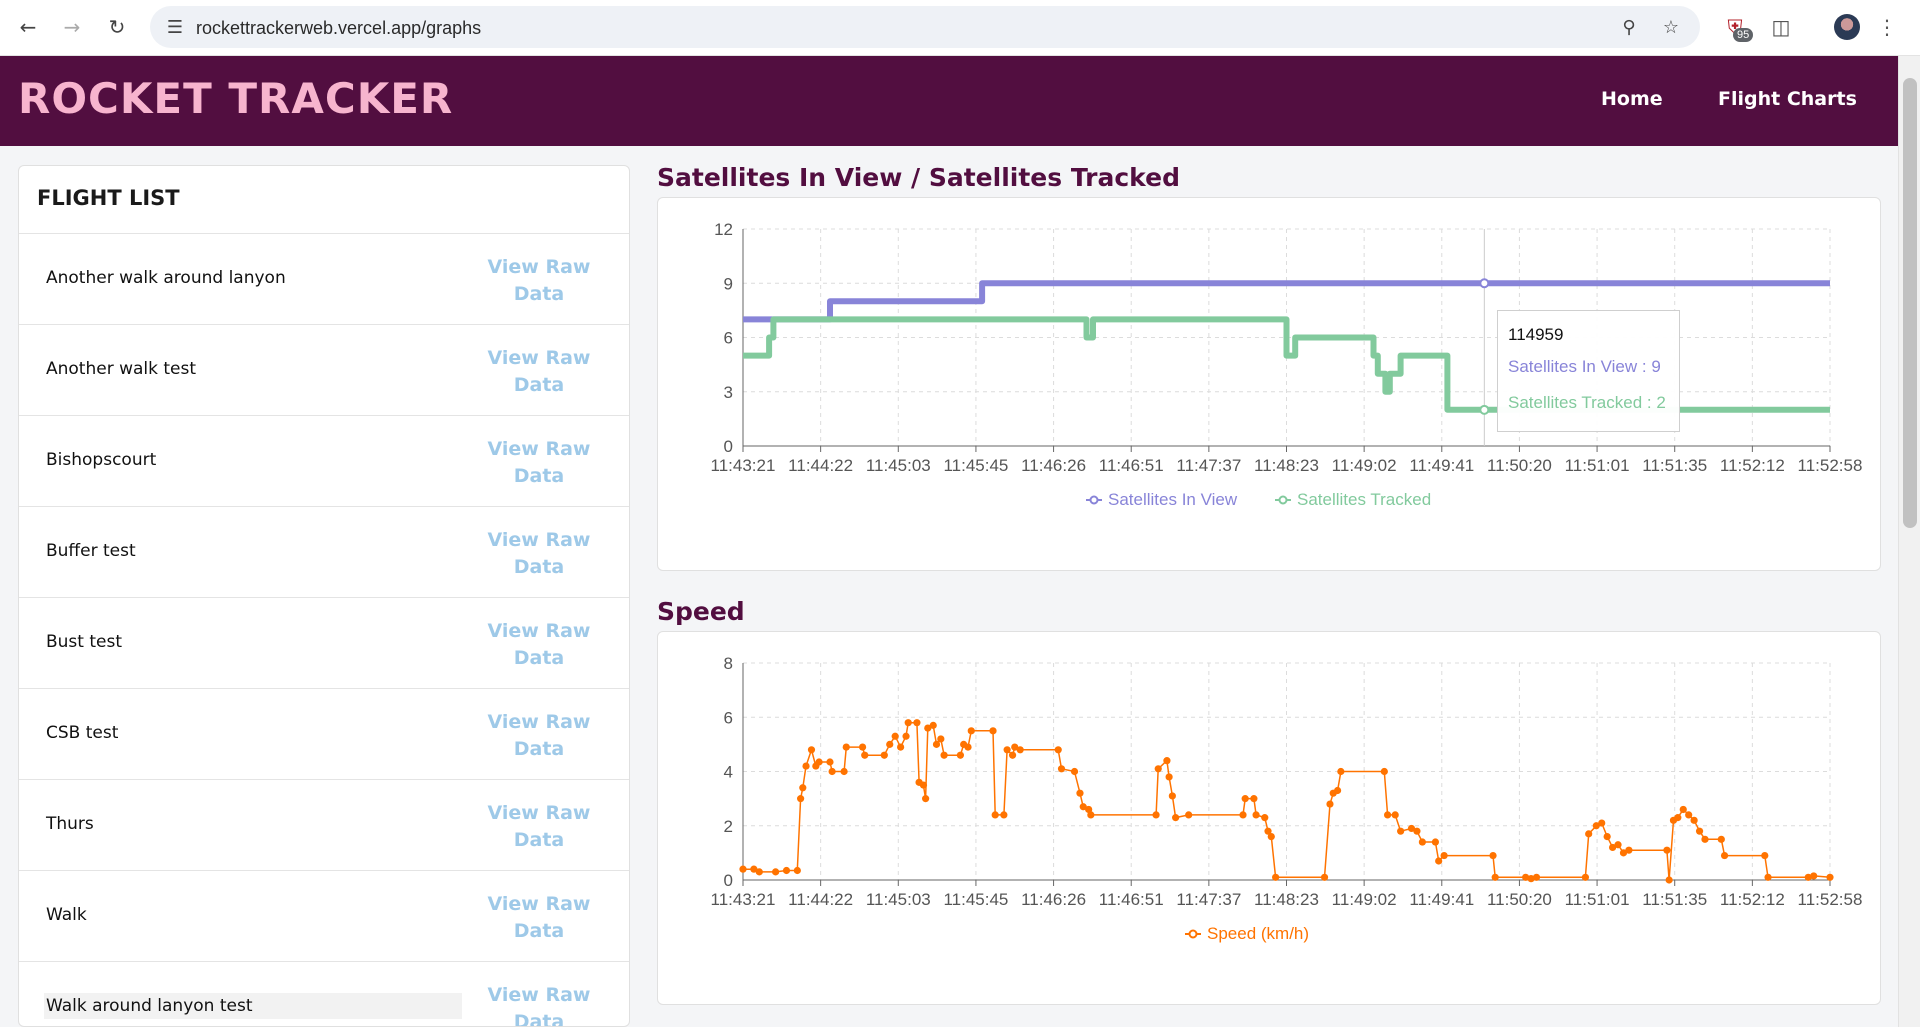  What do you see at coordinates (84, 642) in the screenshot?
I see `flight-name: Bust test` at bounding box center [84, 642].